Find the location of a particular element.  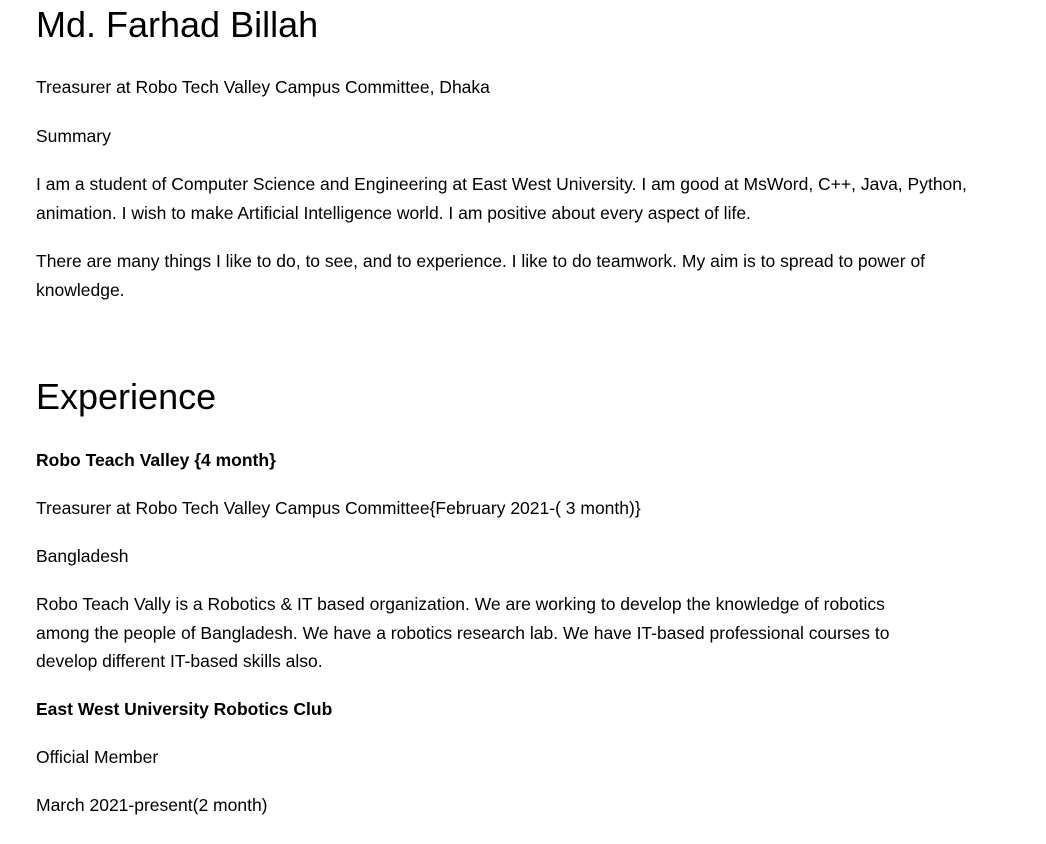

experience-1-organization: Robo Teach Valley {4 month} is located at coordinates (156, 460).